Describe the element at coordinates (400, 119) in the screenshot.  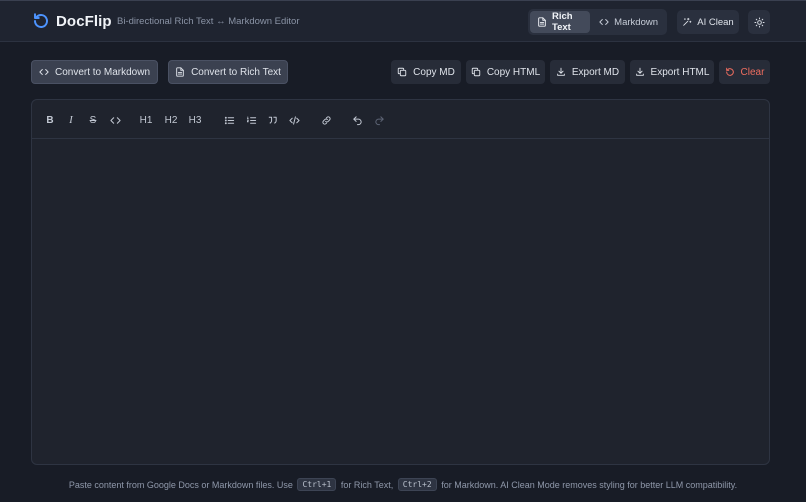
I see `formatting-toolbar: B I S H1 H2 H3` at that location.